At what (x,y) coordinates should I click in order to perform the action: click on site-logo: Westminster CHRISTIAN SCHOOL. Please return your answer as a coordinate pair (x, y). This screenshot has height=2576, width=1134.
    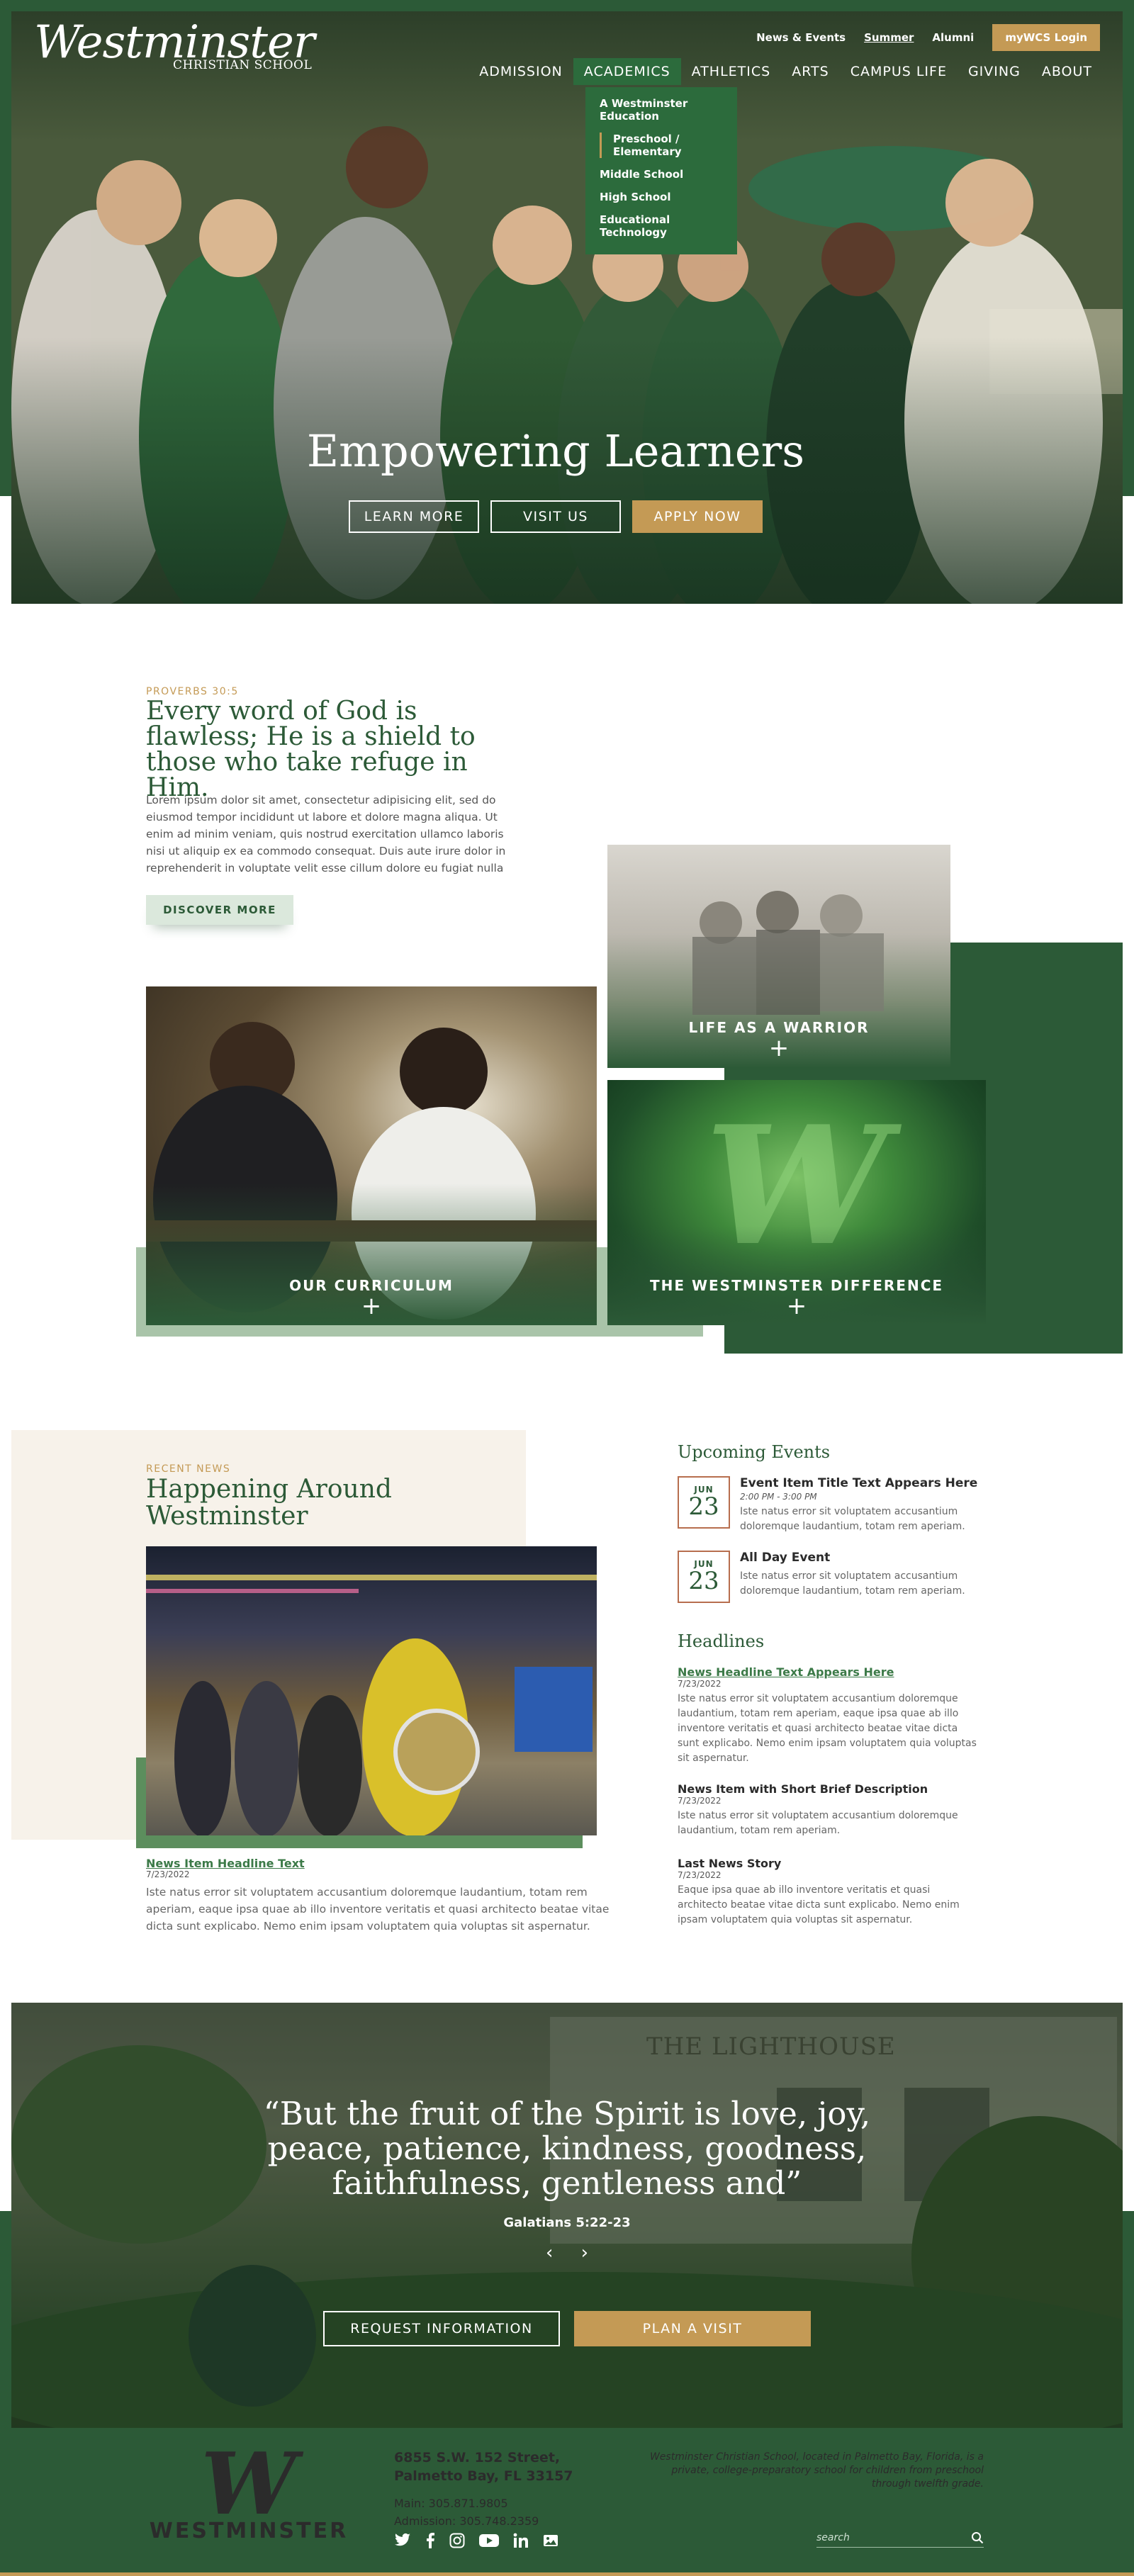
    Looking at the image, I should click on (174, 46).